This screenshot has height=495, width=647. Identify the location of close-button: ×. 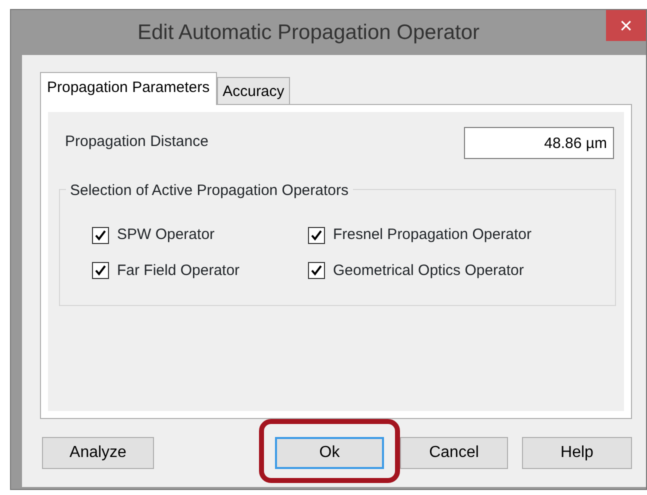
(626, 25).